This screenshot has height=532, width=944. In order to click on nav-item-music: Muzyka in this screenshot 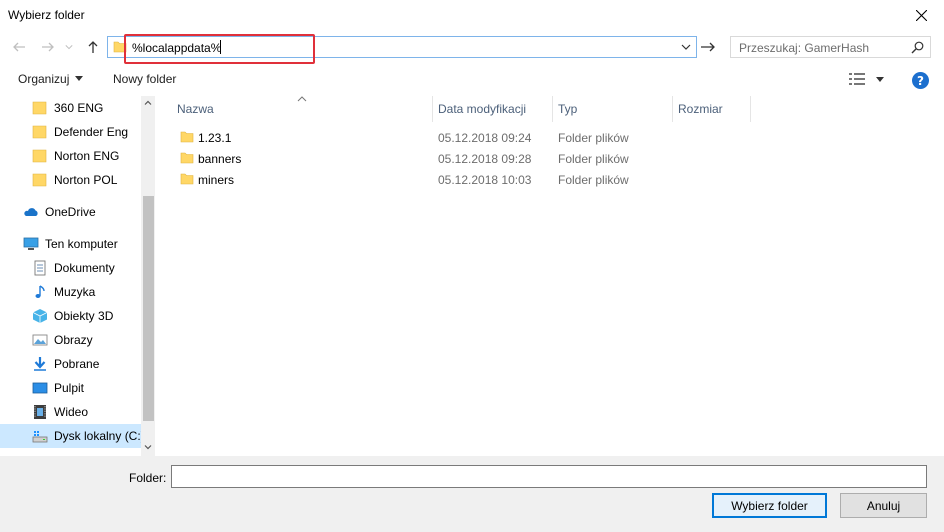, I will do `click(70, 292)`.